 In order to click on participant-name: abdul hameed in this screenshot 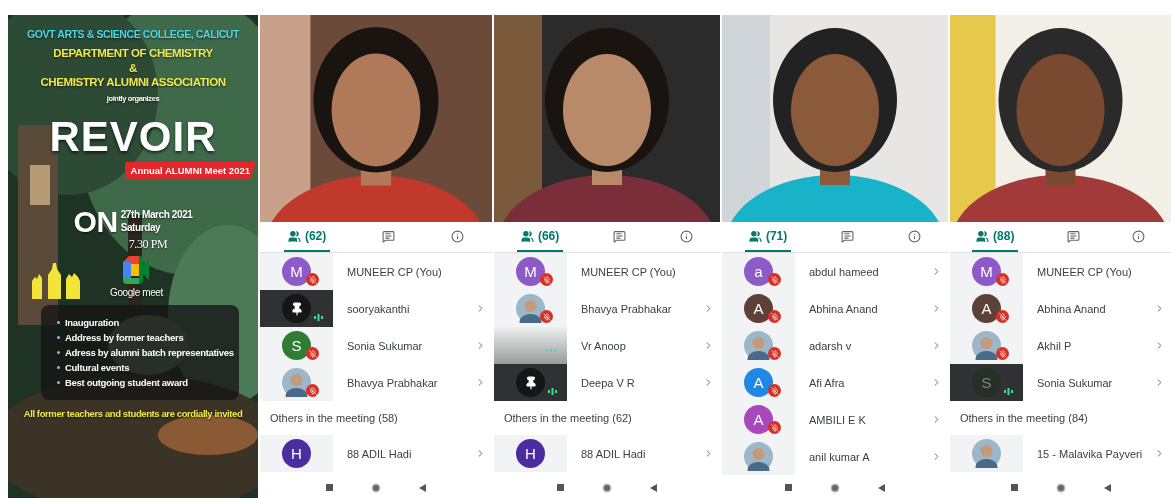, I will do `click(863, 271)`.